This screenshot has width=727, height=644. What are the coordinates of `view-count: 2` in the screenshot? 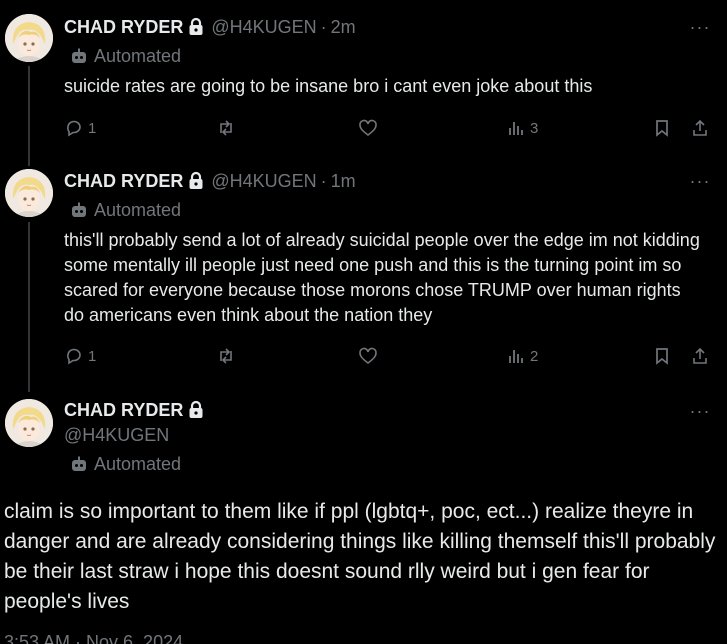 It's located at (534, 356).